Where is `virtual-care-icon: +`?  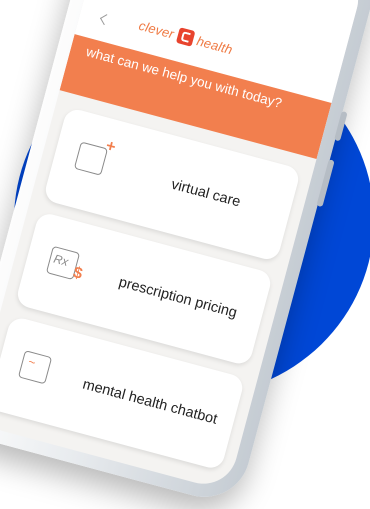
virtual-care-icon: + is located at coordinates (95, 156).